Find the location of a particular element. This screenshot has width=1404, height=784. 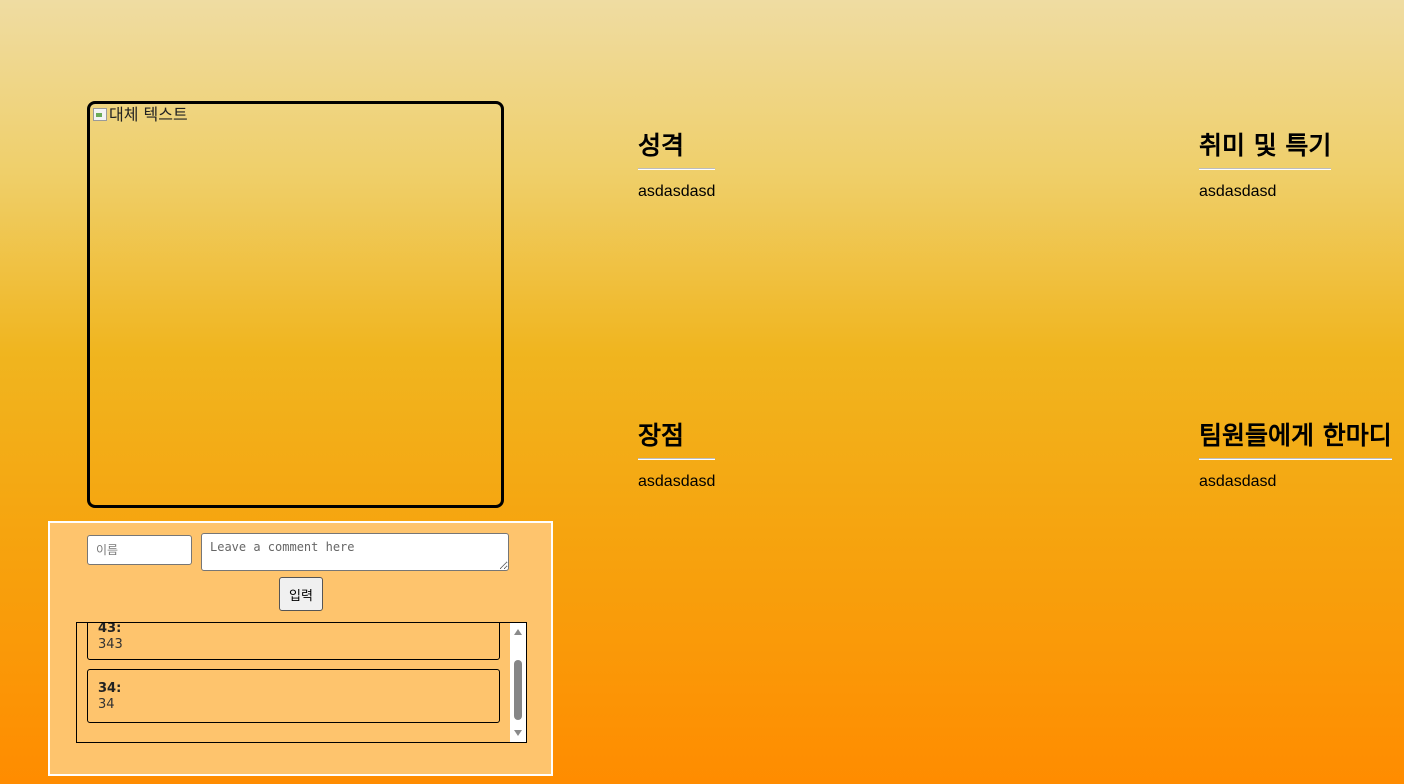

comment-textarea is located at coordinates (355, 552).